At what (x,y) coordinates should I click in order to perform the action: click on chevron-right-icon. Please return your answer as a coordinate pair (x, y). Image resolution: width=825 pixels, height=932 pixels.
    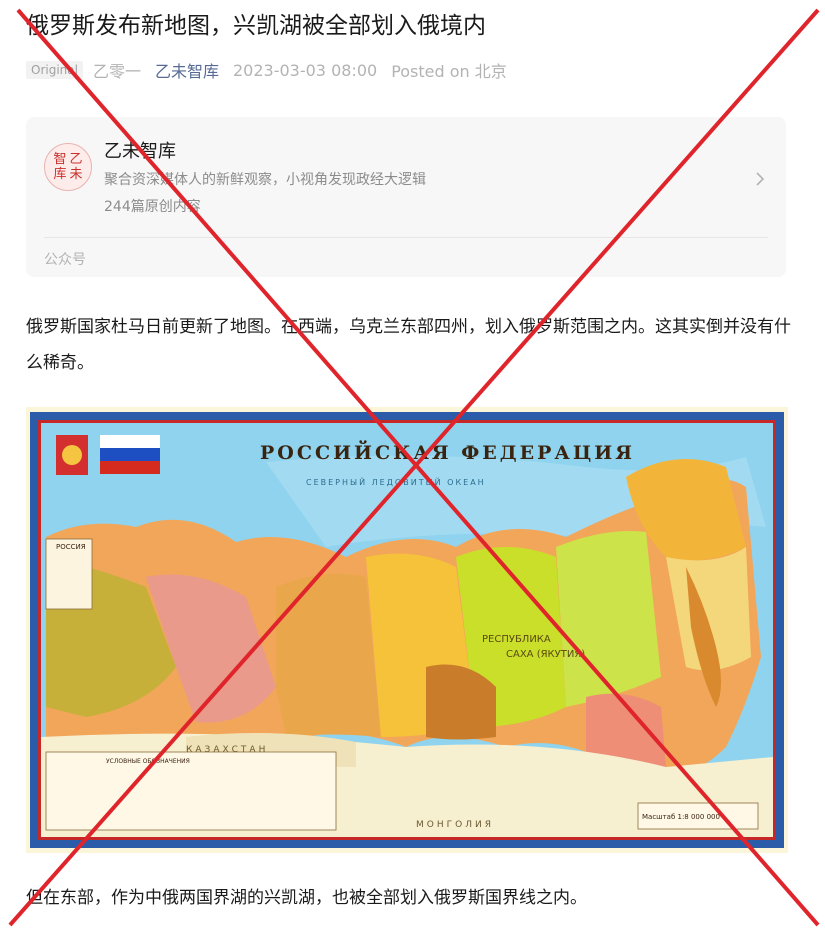
    Looking at the image, I should click on (760, 179).